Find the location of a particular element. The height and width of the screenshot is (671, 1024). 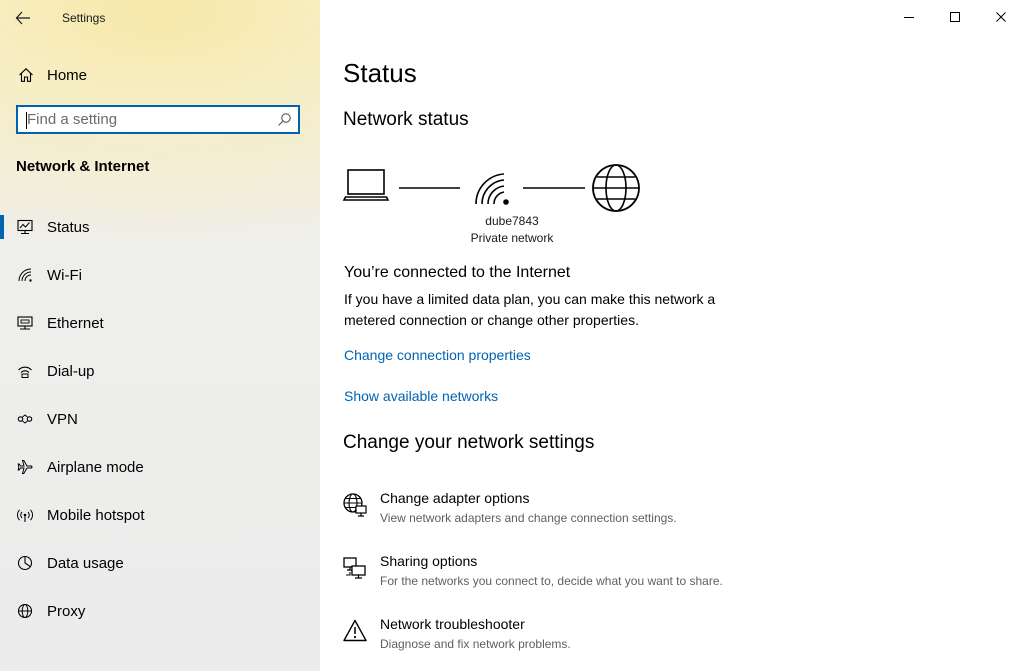

hotspot-icon is located at coordinates (25, 515).